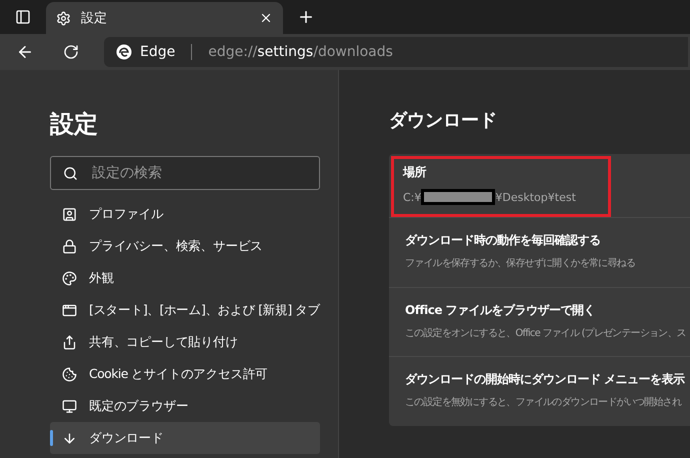 This screenshot has width=690, height=458. What do you see at coordinates (503, 240) in the screenshot?
I see `setting-title: ダウンロード時の動作を毎回確認する` at bounding box center [503, 240].